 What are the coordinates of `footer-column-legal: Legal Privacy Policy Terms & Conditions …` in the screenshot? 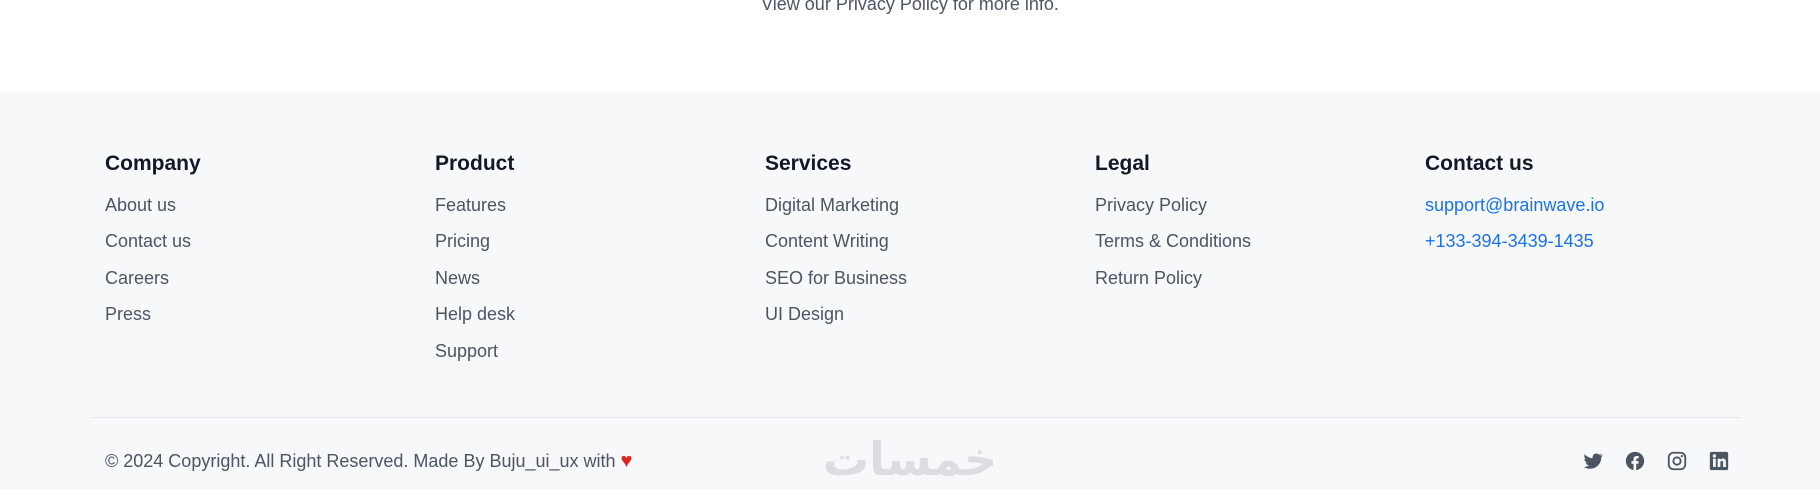 It's located at (1173, 228).